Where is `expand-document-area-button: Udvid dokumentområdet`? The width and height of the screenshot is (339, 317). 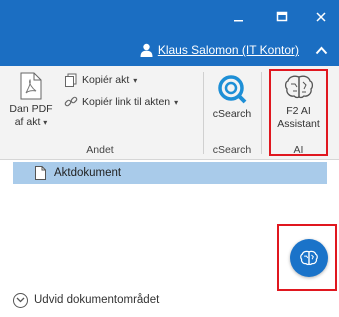 expand-document-area-button: Udvid dokumentområdet is located at coordinates (86, 300).